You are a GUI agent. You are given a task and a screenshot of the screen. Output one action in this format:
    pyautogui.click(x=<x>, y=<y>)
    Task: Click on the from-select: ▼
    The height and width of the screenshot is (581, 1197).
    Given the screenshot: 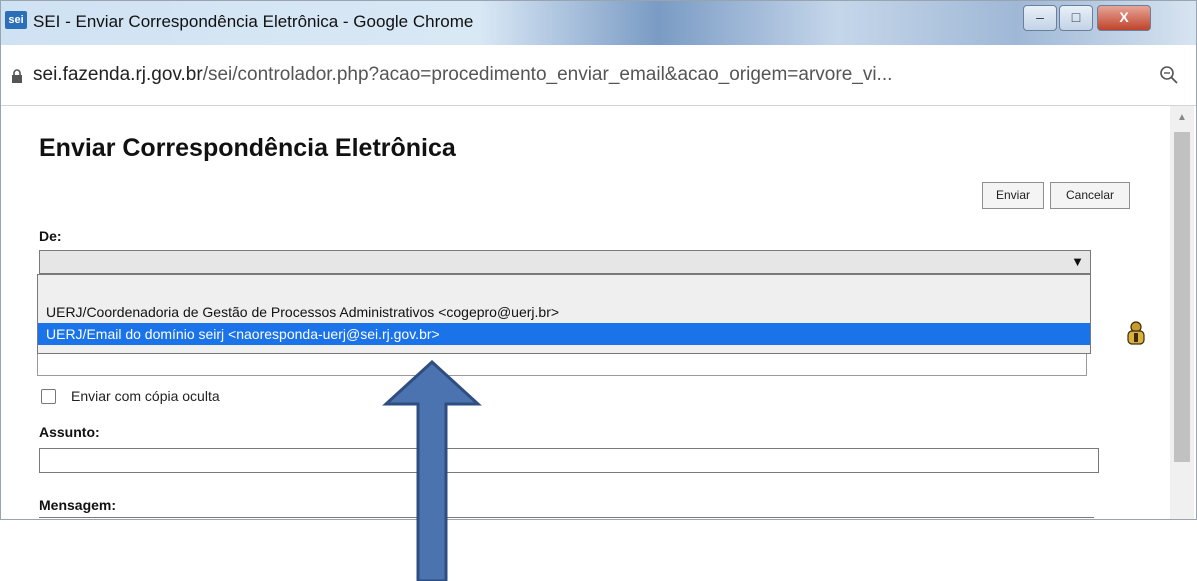 What is the action you would take?
    pyautogui.click(x=565, y=262)
    